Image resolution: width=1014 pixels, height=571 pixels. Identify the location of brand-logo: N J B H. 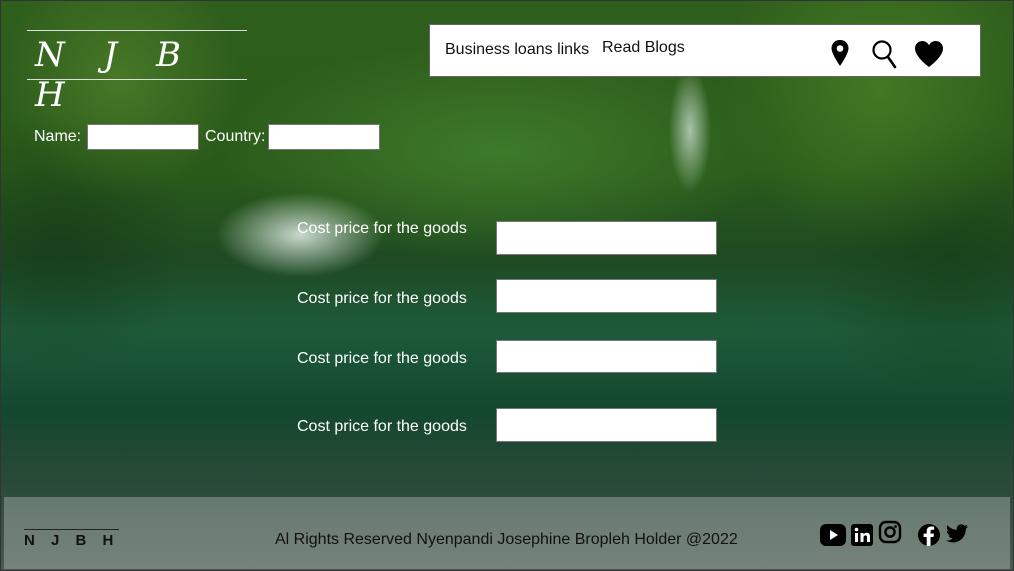
(137, 72).